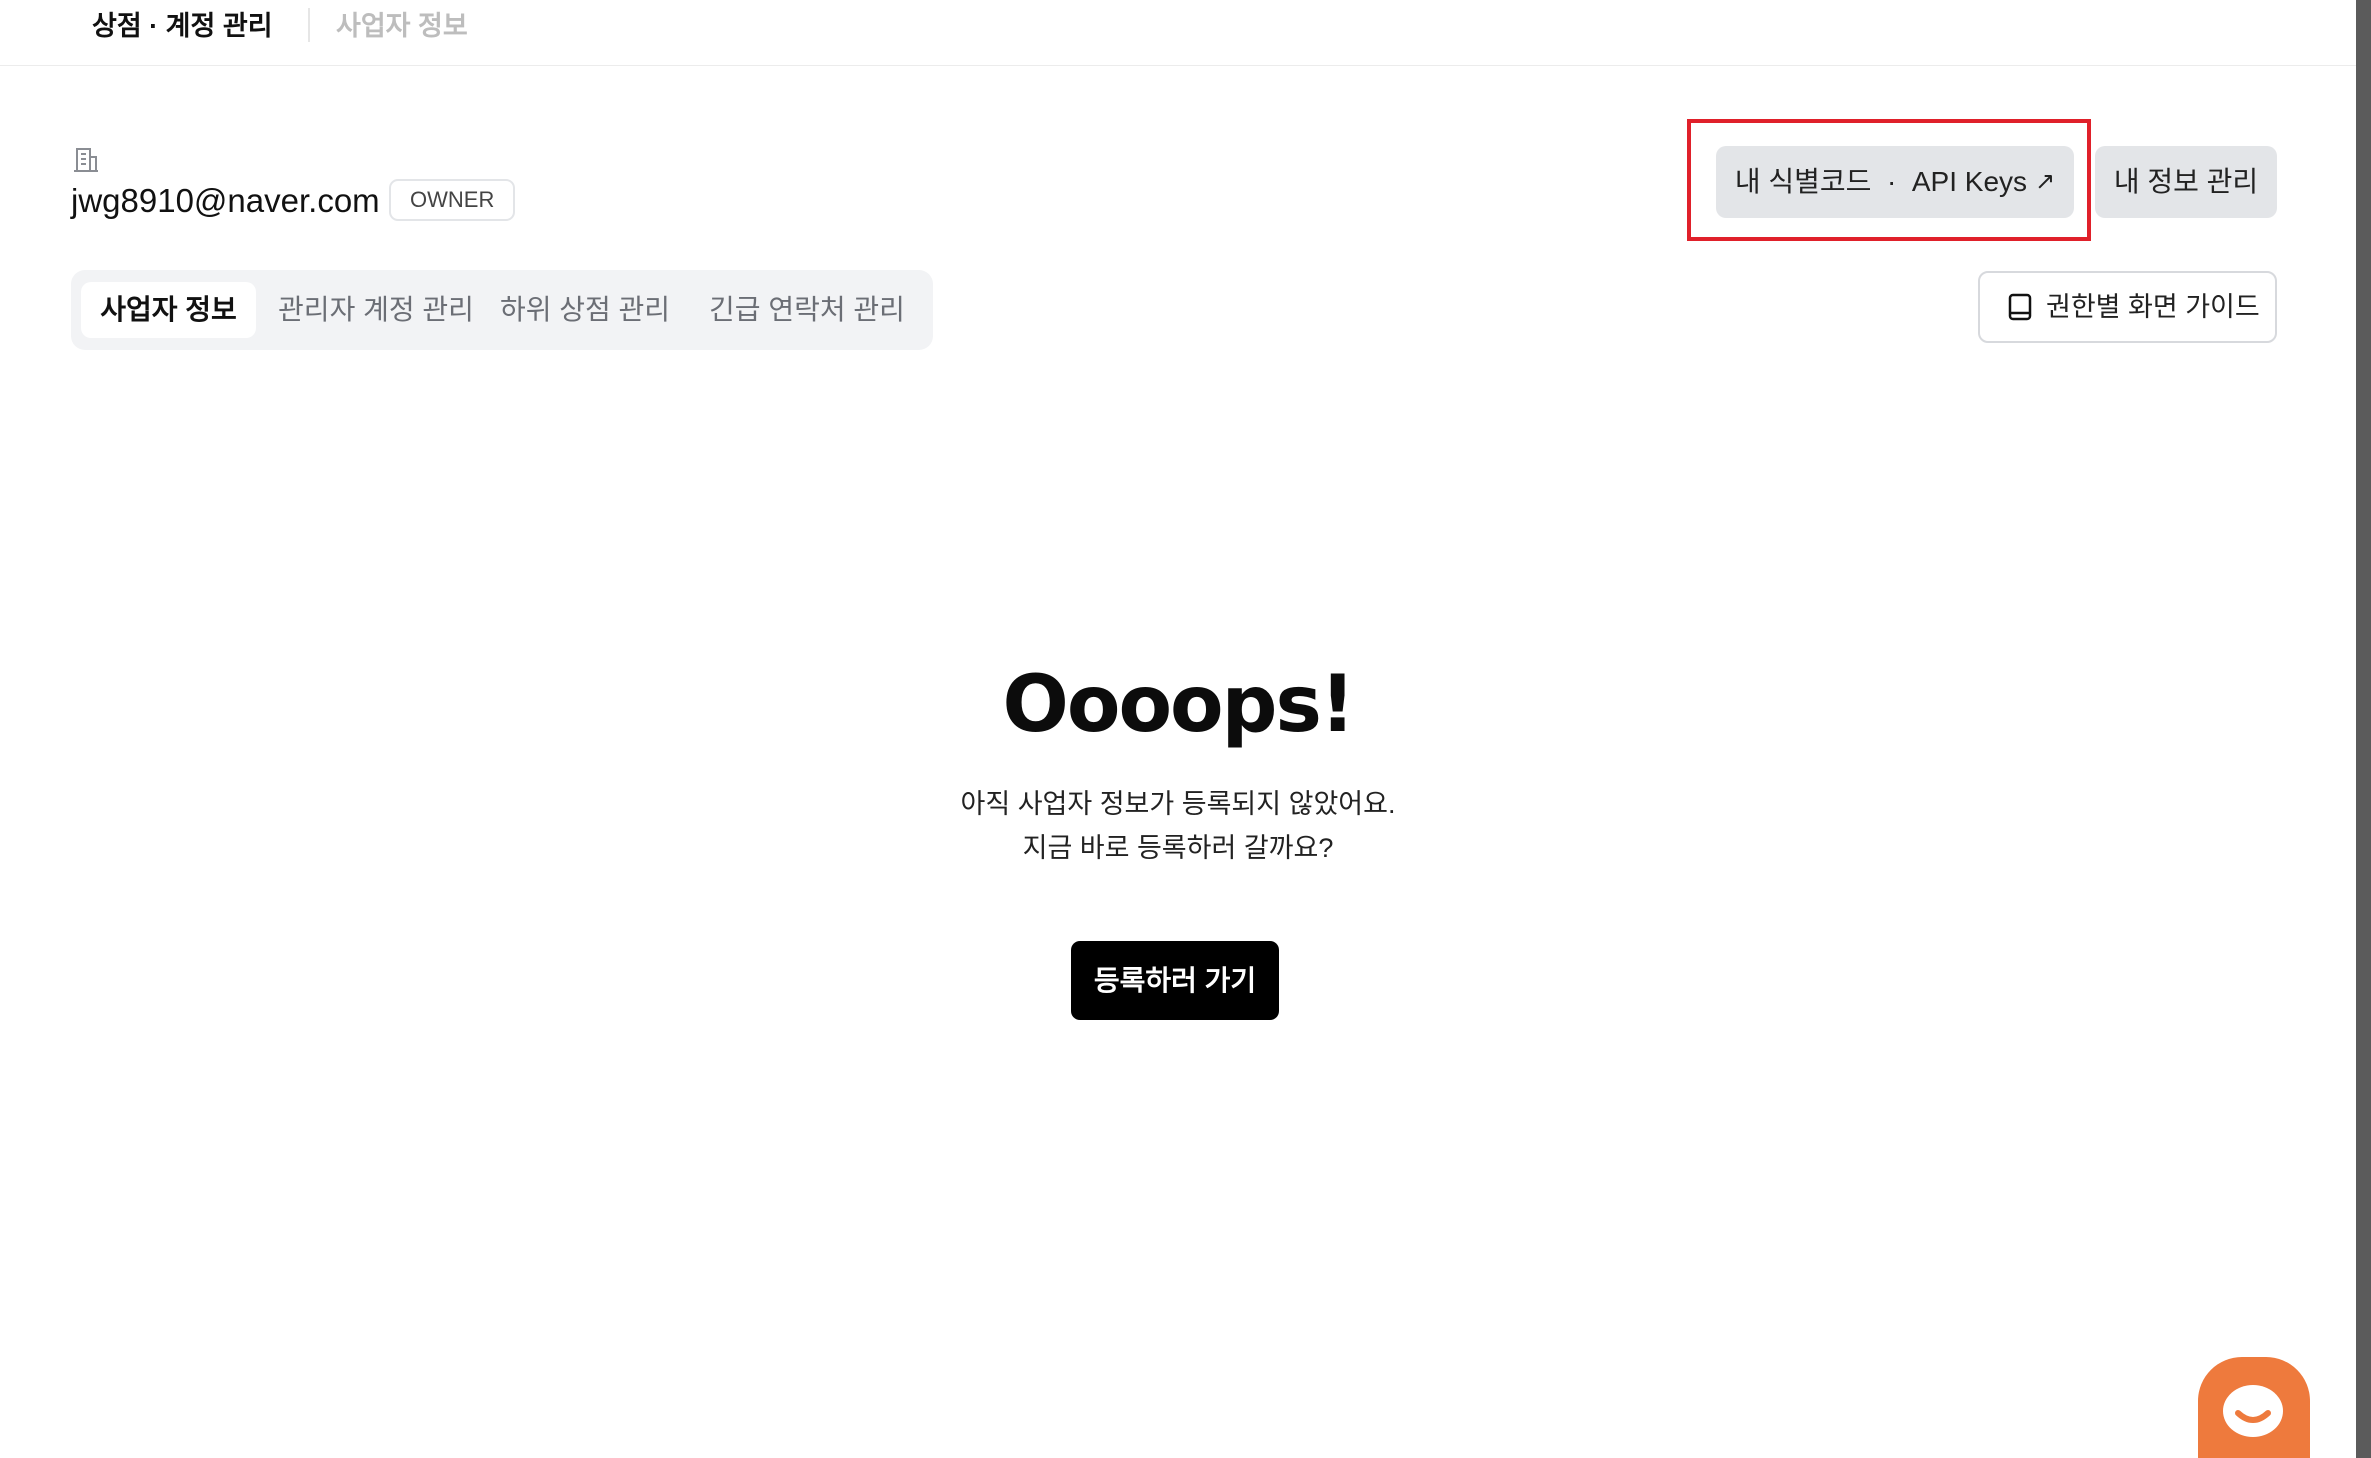 This screenshot has height=1458, width=2371. Describe the element at coordinates (1179, 705) in the screenshot. I see `empty-state-title: Oooops!` at that location.